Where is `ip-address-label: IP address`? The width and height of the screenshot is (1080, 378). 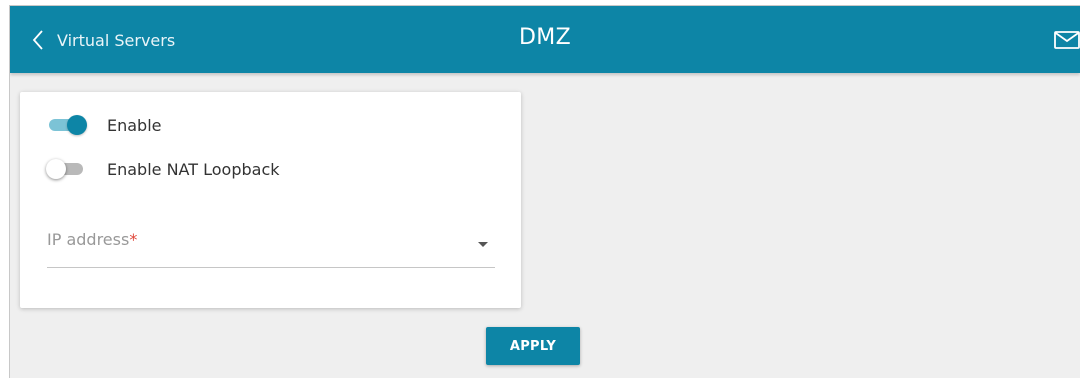
ip-address-label: IP address is located at coordinates (88, 239).